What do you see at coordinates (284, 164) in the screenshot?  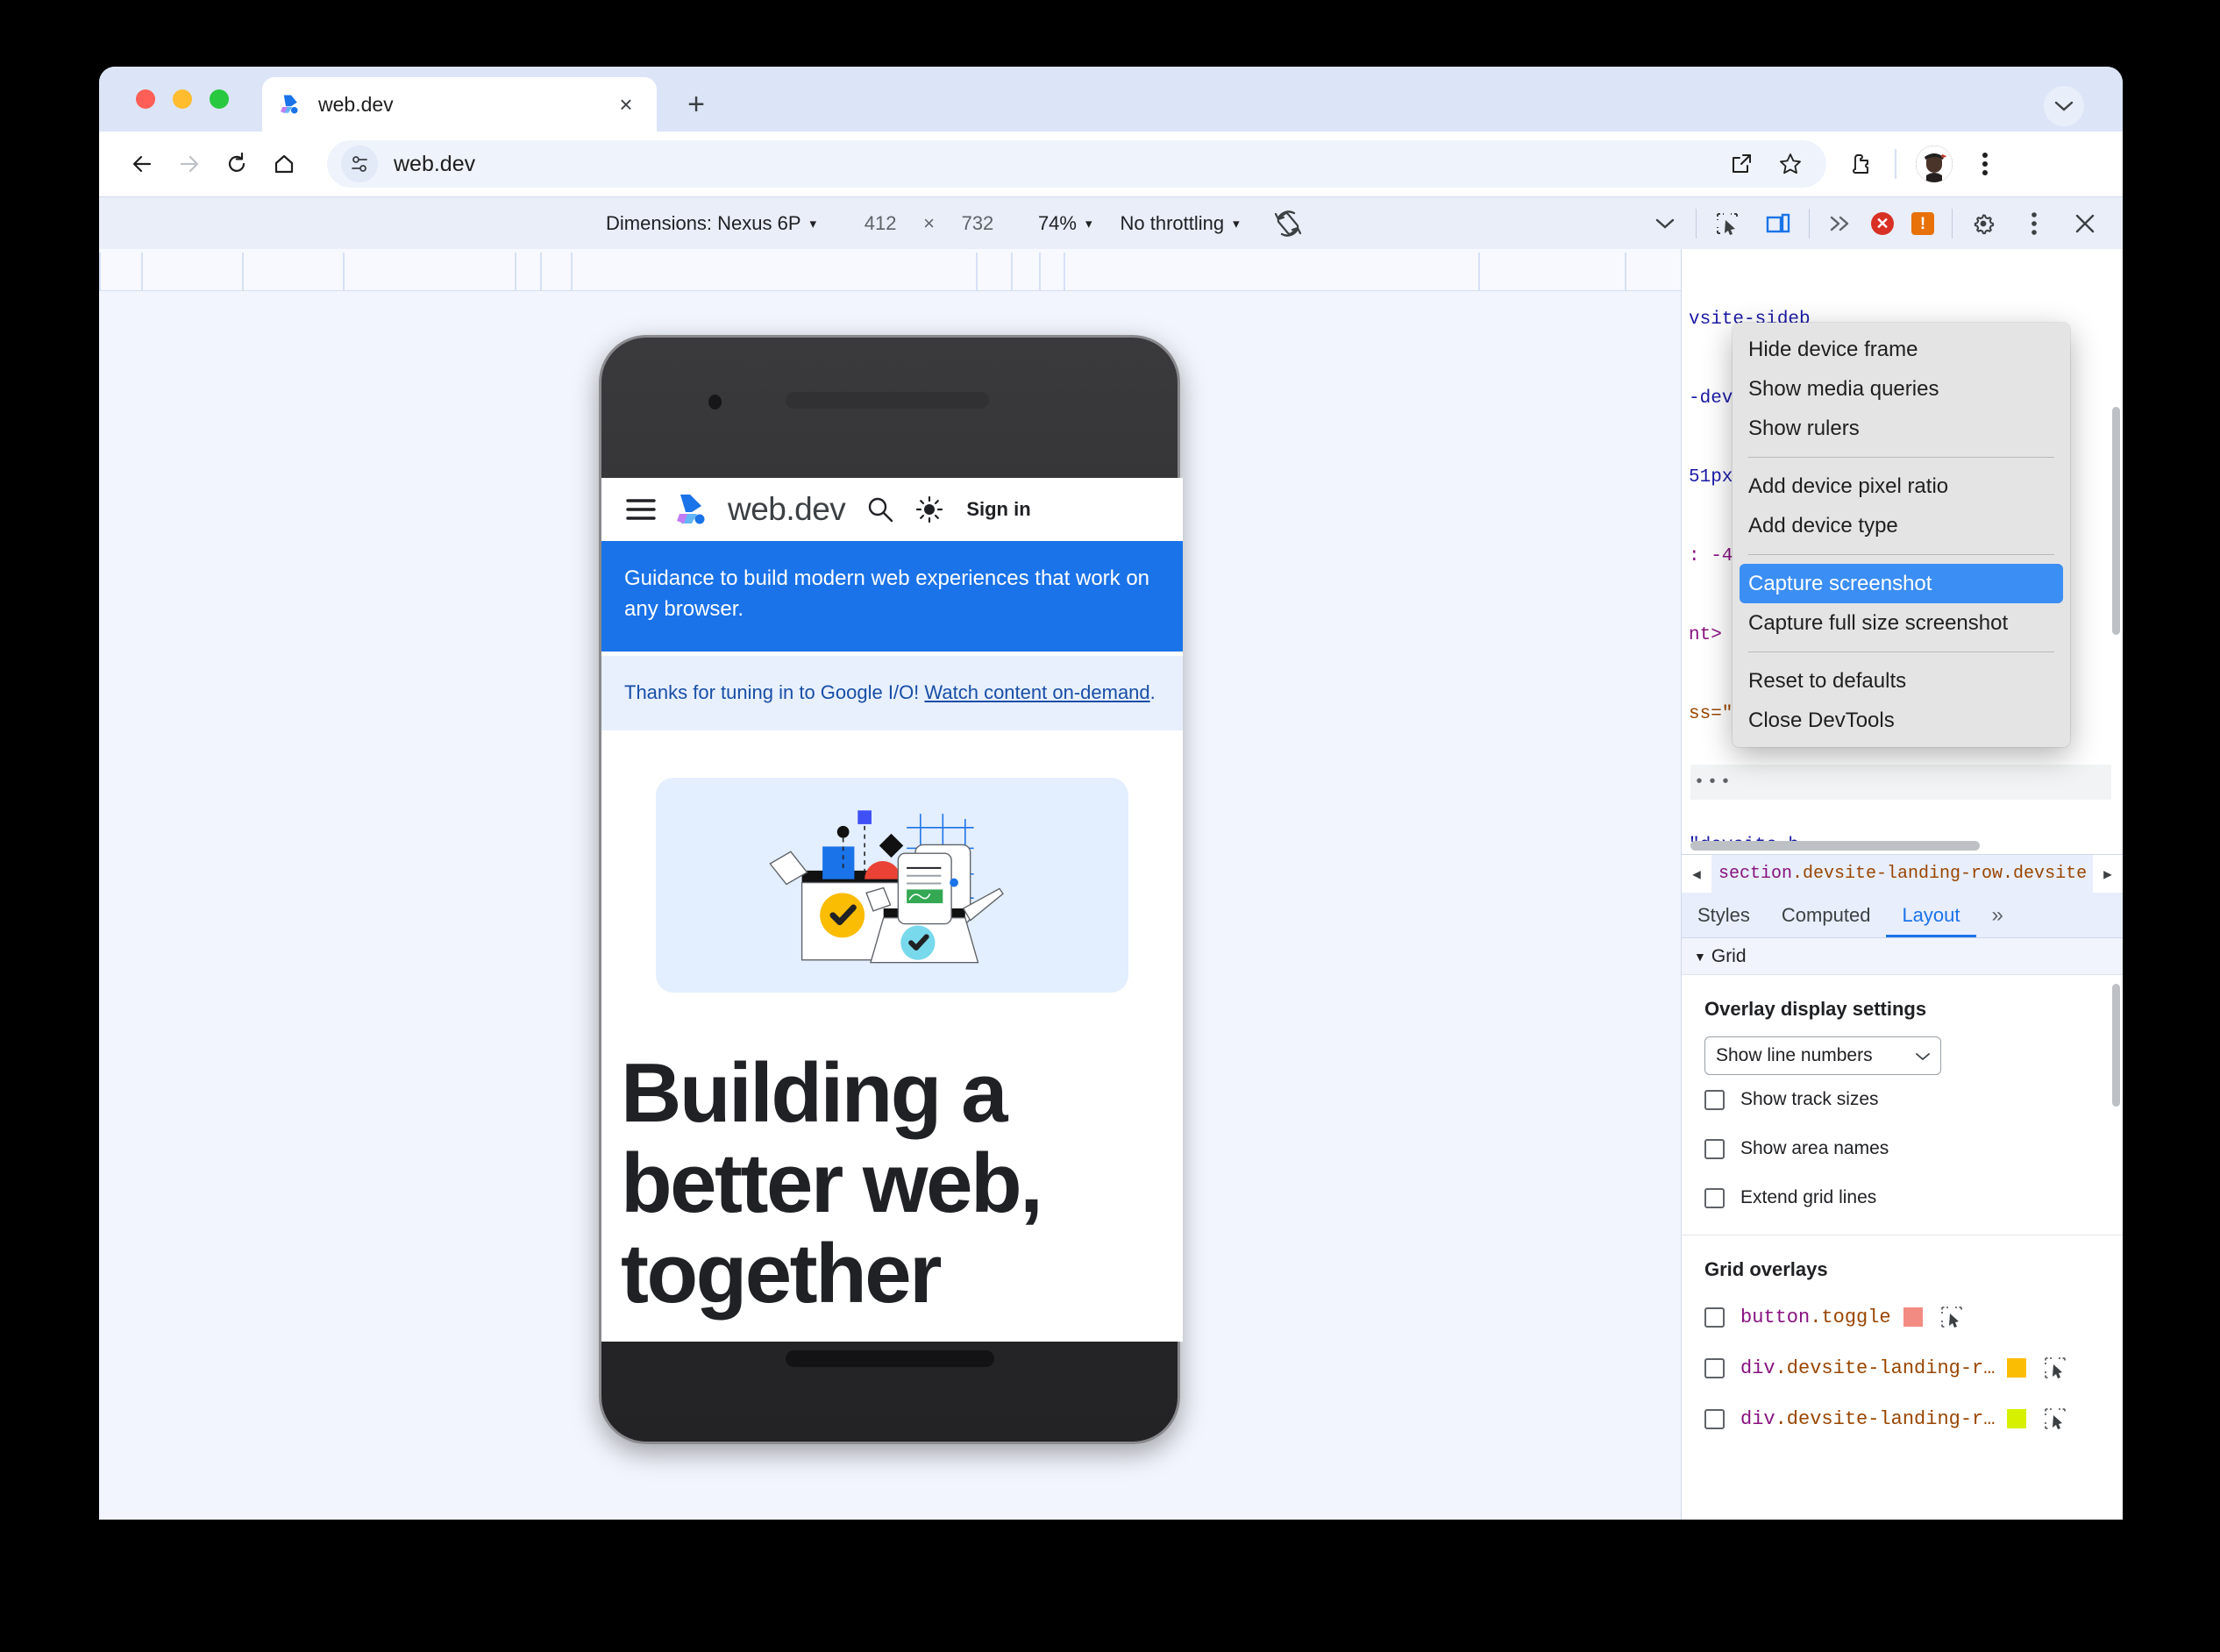 I see `home-button` at bounding box center [284, 164].